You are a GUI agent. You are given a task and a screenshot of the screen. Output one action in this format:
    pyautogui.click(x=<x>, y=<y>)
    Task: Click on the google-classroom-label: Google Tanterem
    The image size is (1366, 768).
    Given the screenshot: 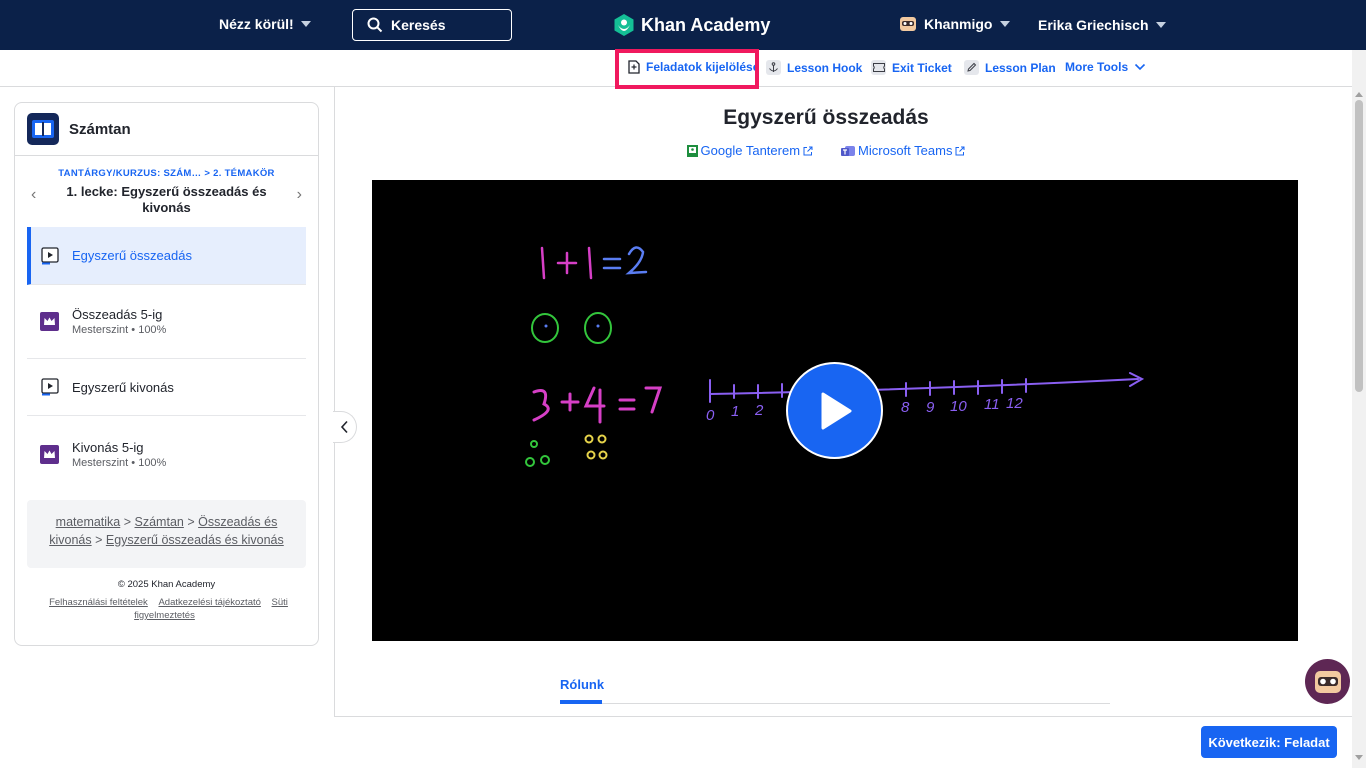 What is the action you would take?
    pyautogui.click(x=750, y=150)
    